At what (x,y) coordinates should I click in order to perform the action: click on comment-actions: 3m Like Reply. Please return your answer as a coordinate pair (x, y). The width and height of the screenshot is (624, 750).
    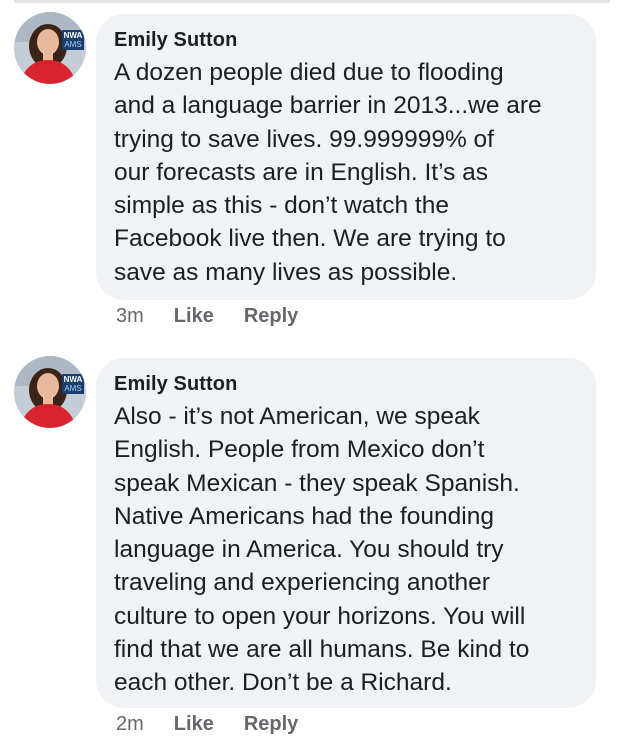
    Looking at the image, I should click on (207, 316).